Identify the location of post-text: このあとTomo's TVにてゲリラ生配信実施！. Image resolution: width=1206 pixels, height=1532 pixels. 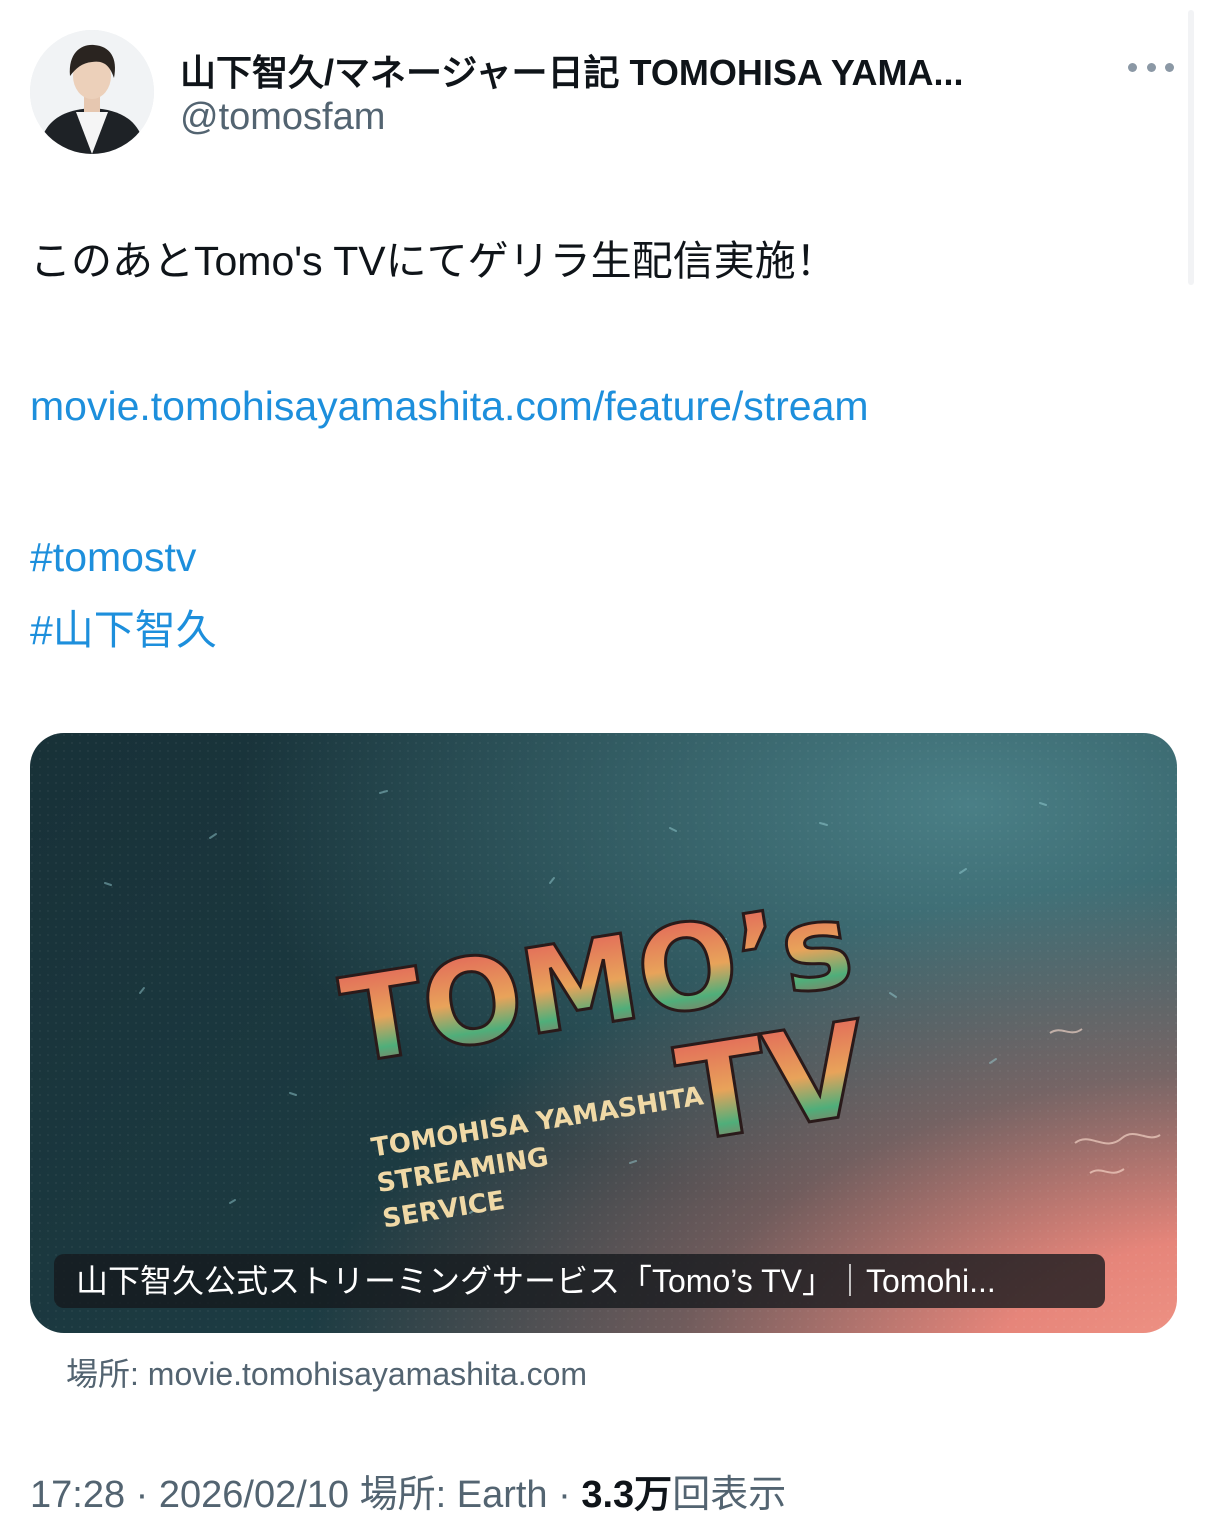
(433, 261).